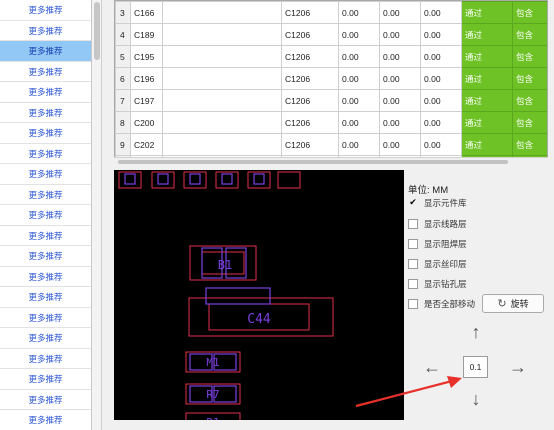  What do you see at coordinates (331, 56) in the screenshot?
I see `table-row: 5 C195 C1206 0.00 0.00 0.00 通过 包含` at bounding box center [331, 56].